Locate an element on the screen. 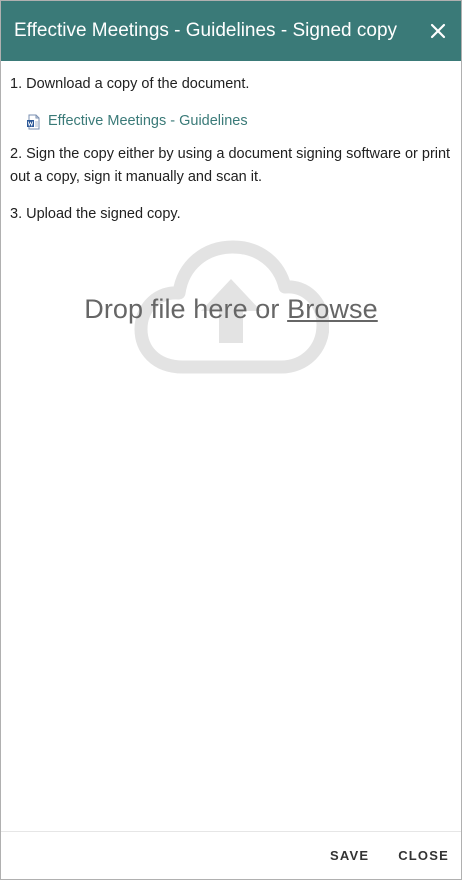 The height and width of the screenshot is (880, 462). word-document-icon is located at coordinates (33, 122).